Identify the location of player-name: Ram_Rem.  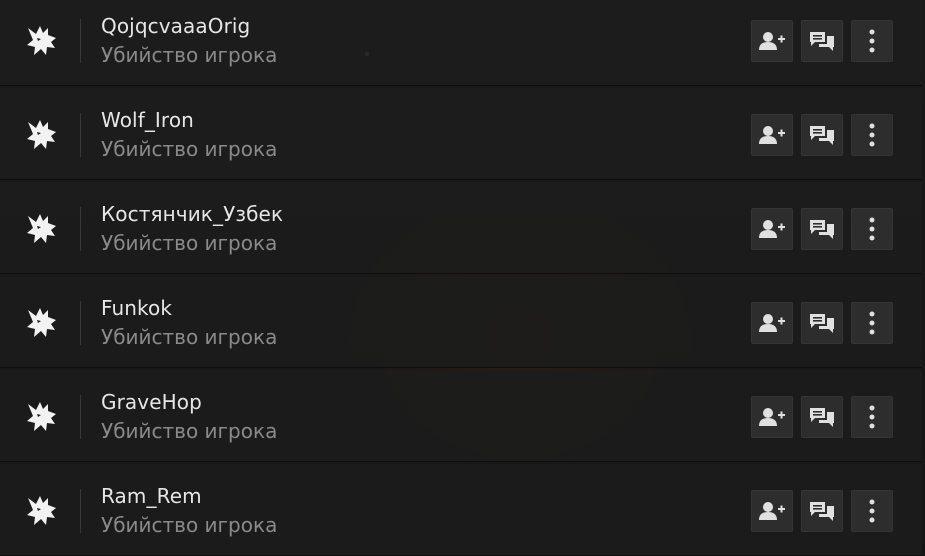
(151, 496).